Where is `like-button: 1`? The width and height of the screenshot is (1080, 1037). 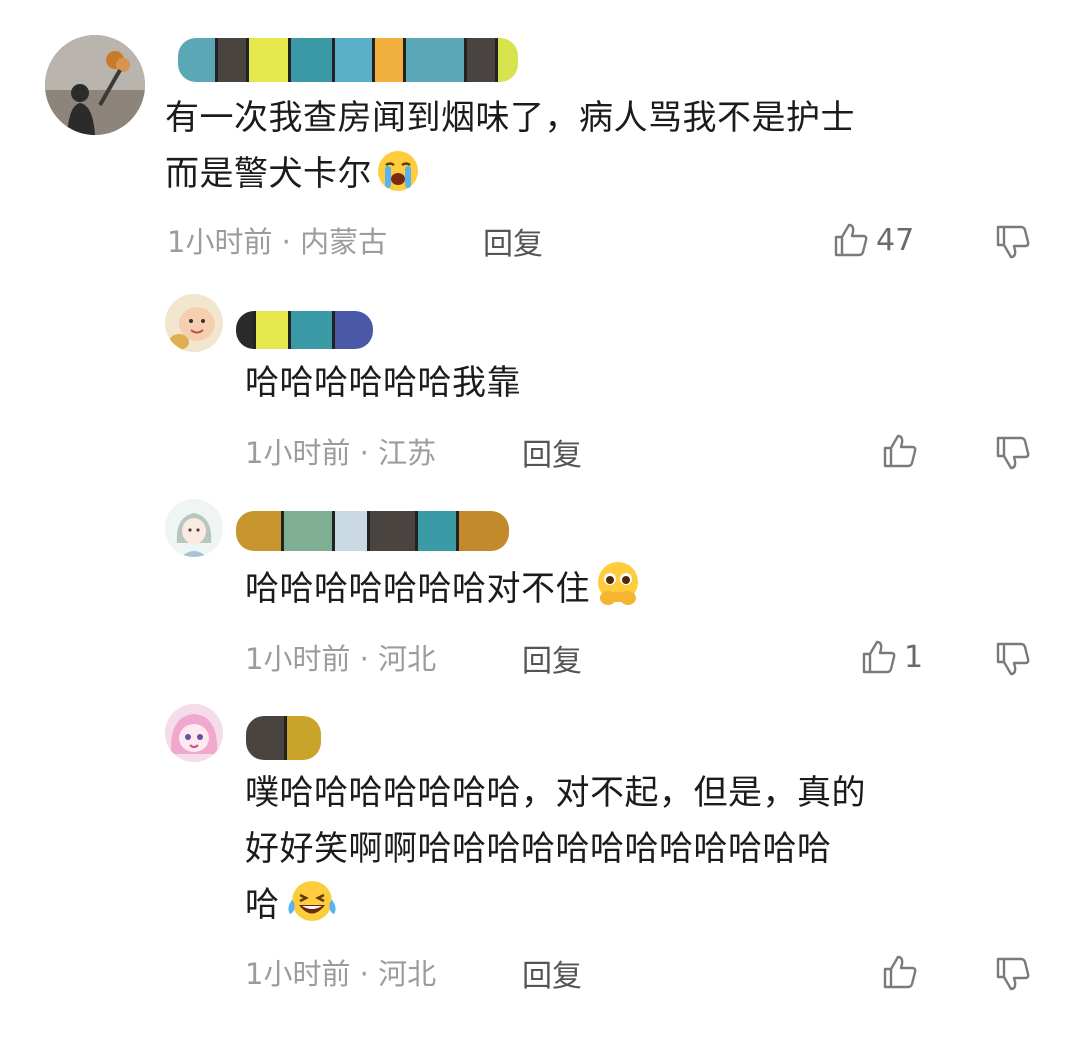
like-button: 1 is located at coordinates (891, 657).